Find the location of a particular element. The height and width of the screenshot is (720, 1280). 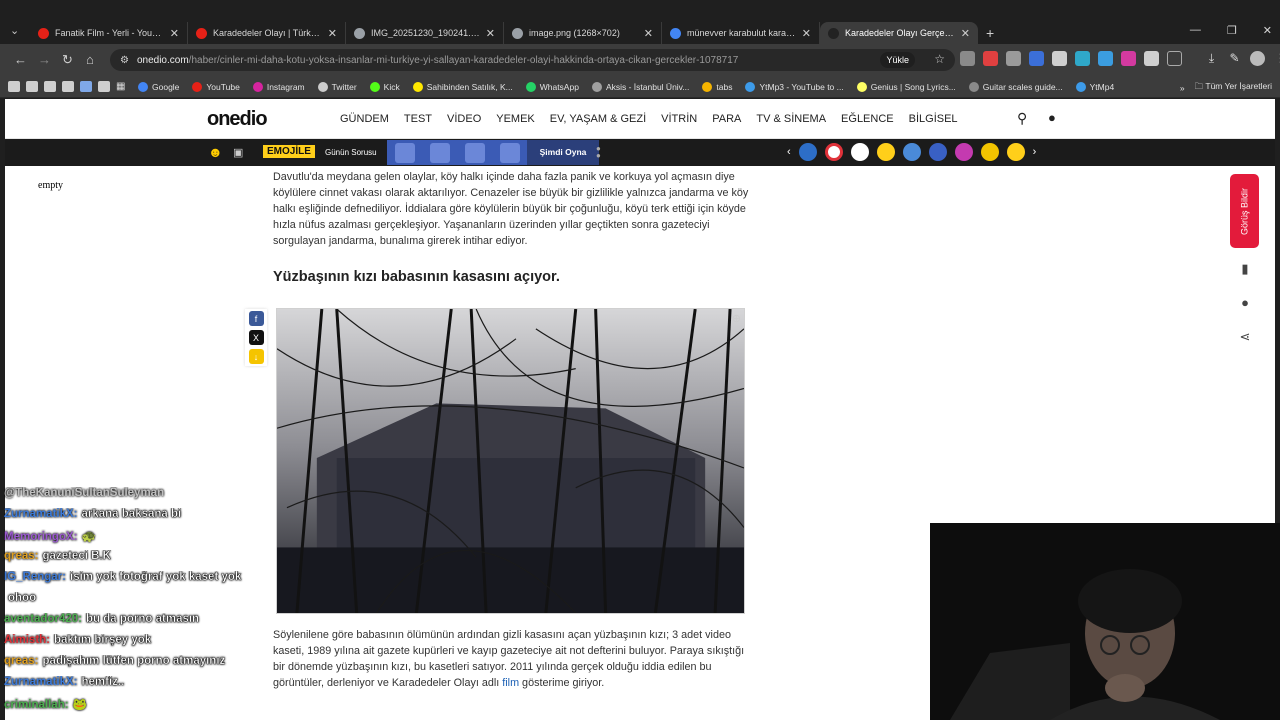

browser-tab: Karadedeler Olayı | Türk Korku ✕ is located at coordinates (267, 33).